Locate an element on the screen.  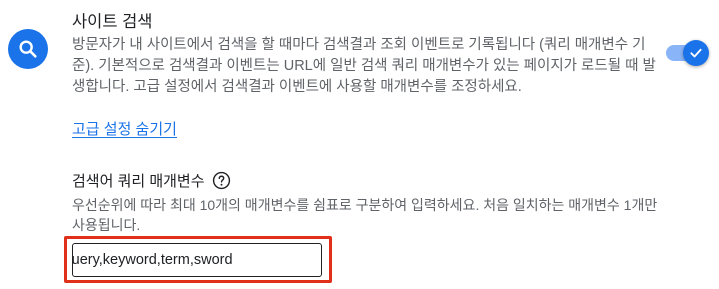
toggle-knob is located at coordinates (696, 53).